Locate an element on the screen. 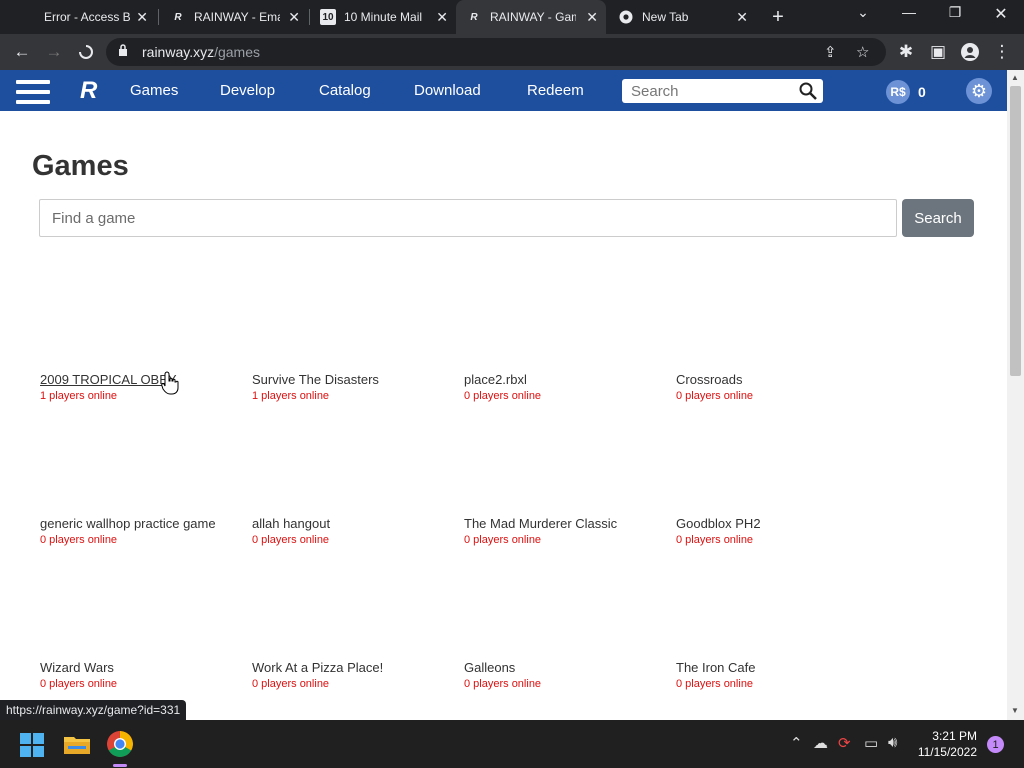 Image resolution: width=1024 pixels, height=768 pixels. currency-balance: R$ 0 is located at coordinates (906, 92).